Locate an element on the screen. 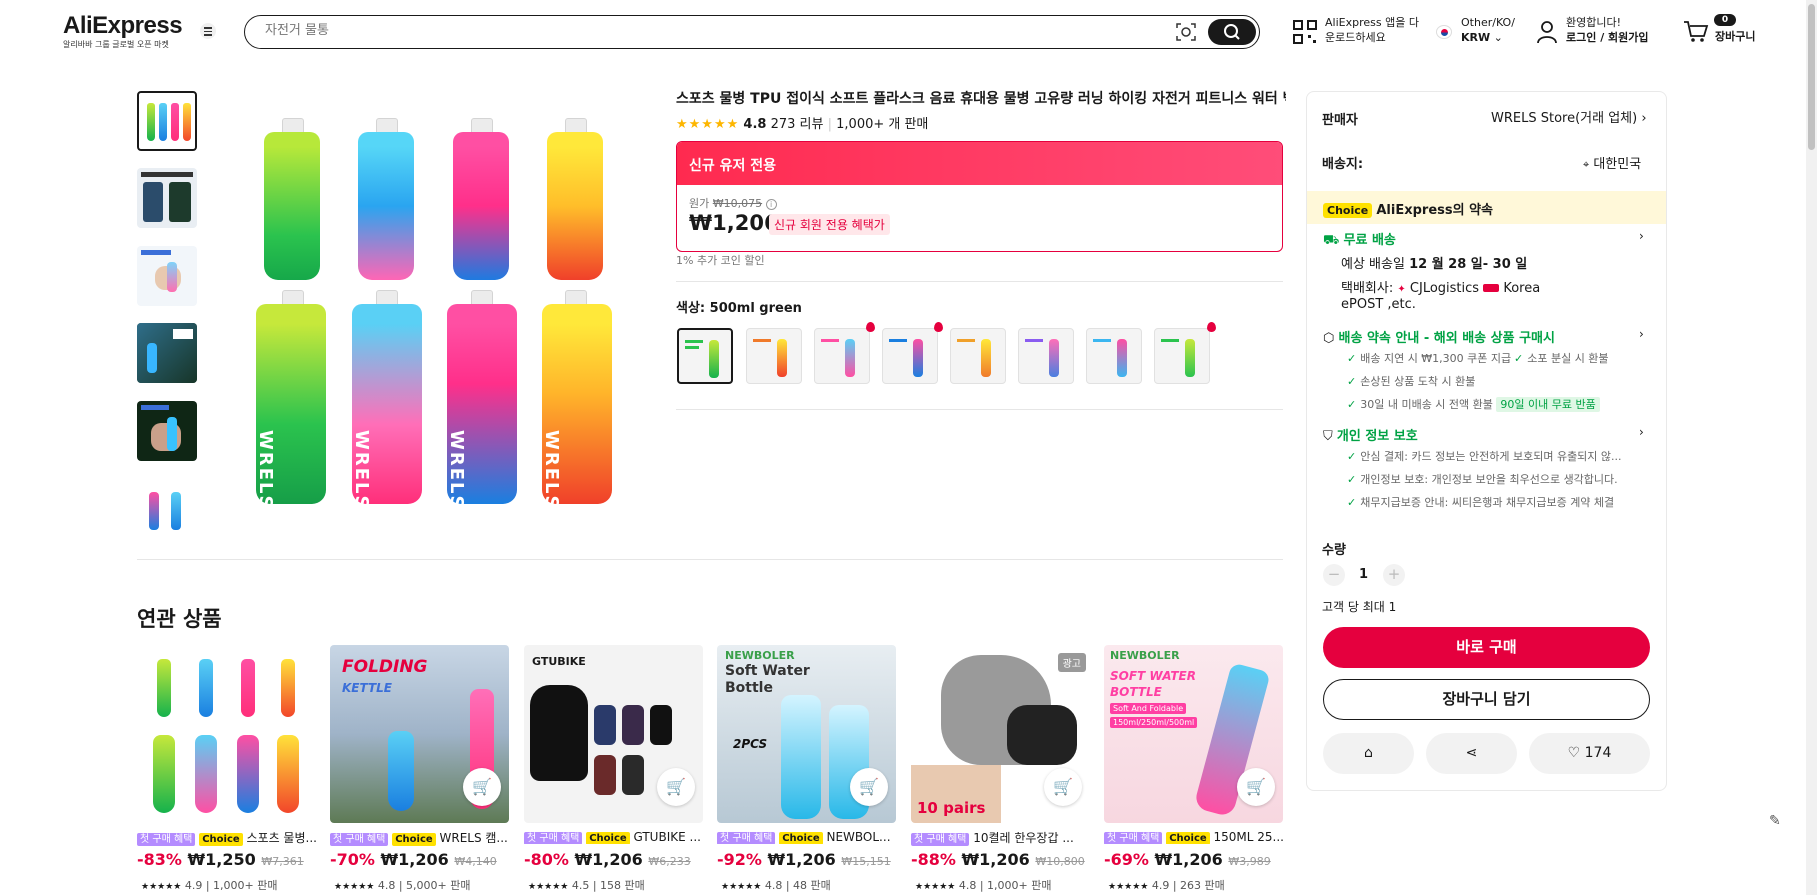  seller-label: 판매자 is located at coordinates (1340, 120).